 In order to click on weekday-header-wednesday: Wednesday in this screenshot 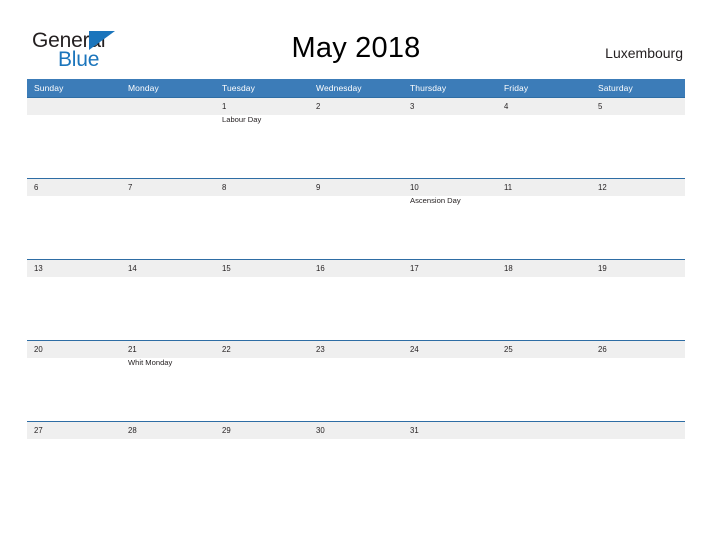, I will do `click(339, 88)`.